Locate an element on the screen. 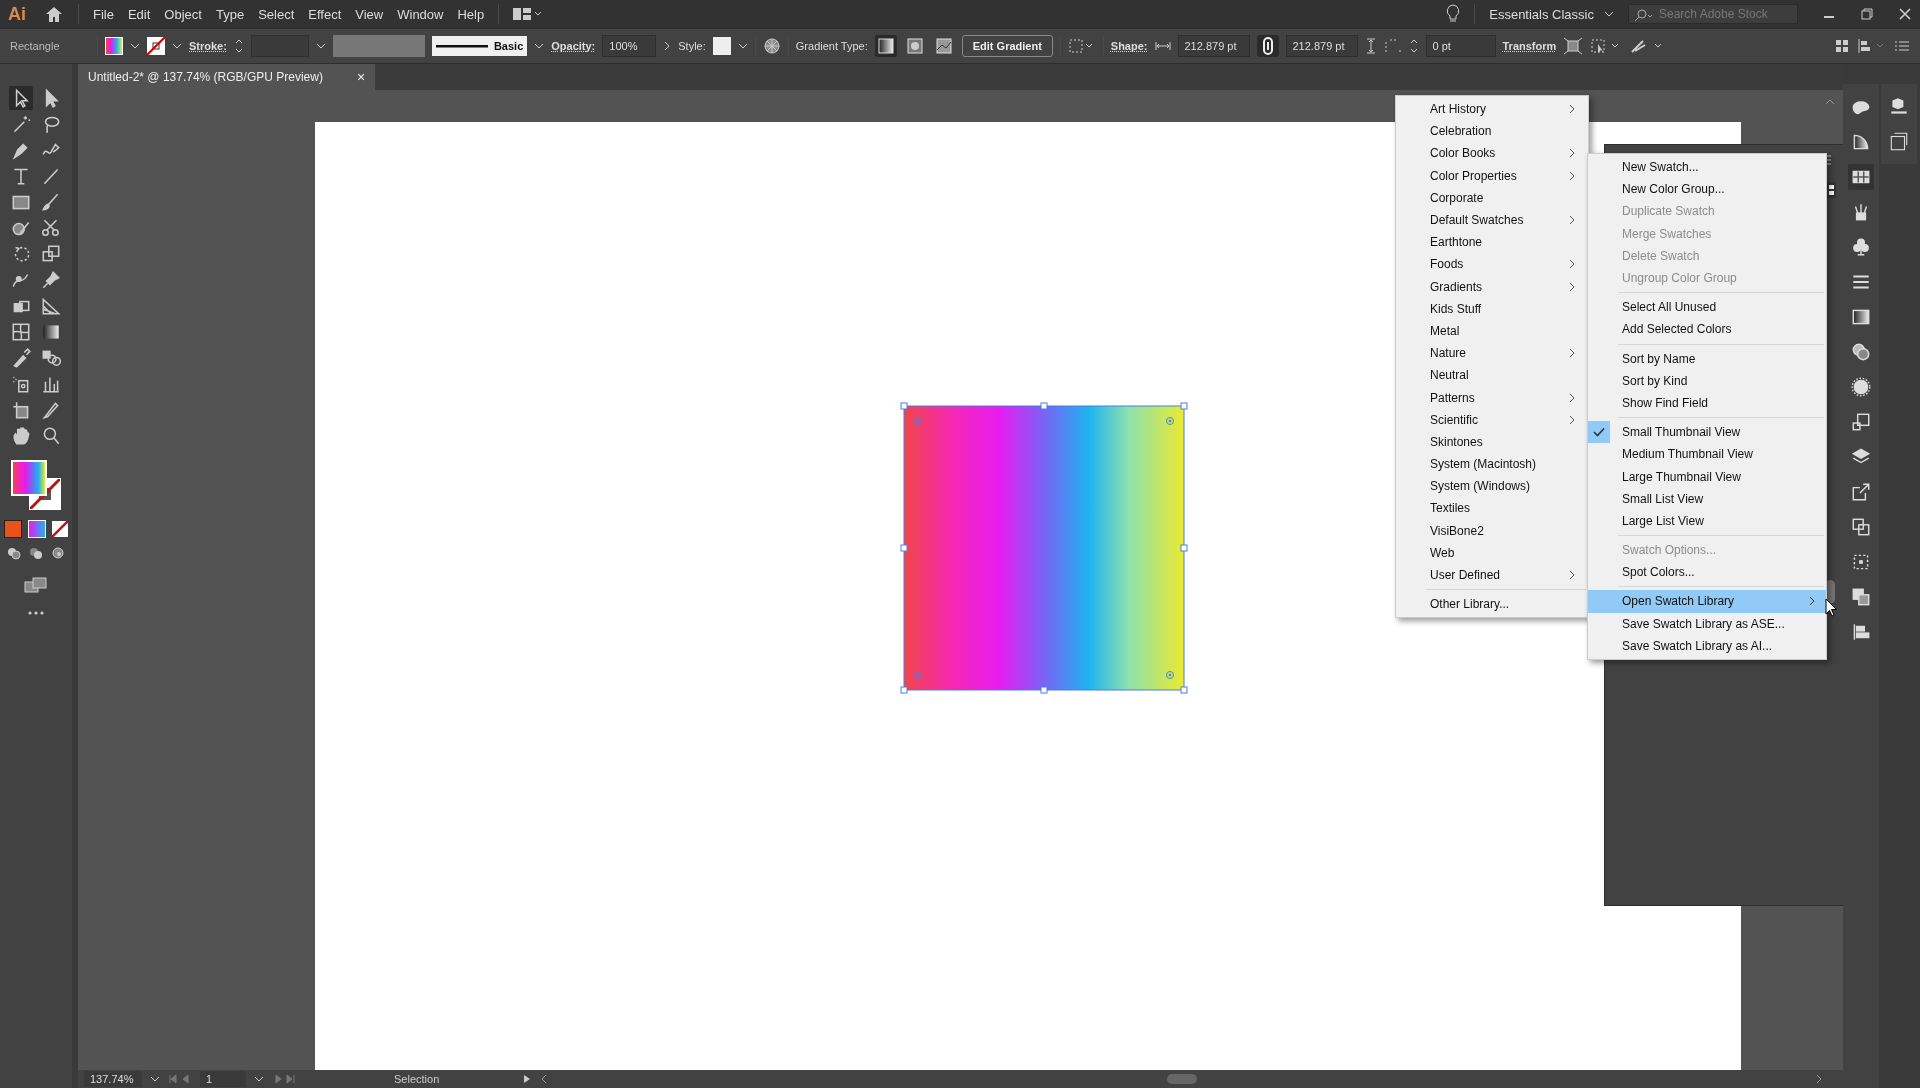  artboard-number-field: 1 is located at coordinates (223, 1079).